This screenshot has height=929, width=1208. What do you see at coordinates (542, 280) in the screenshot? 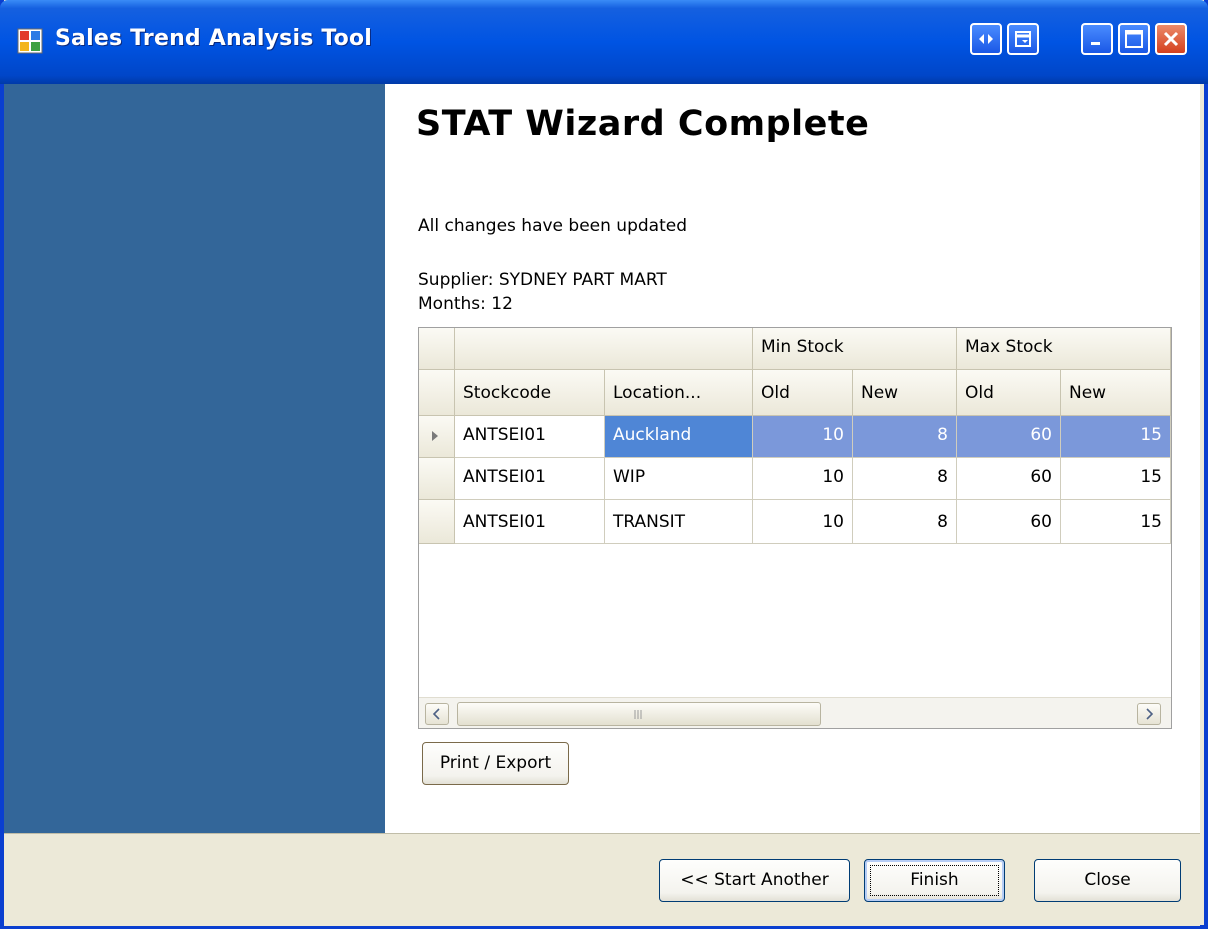
I see `supplier-label: Supplier: SYDNEY PART MART` at bounding box center [542, 280].